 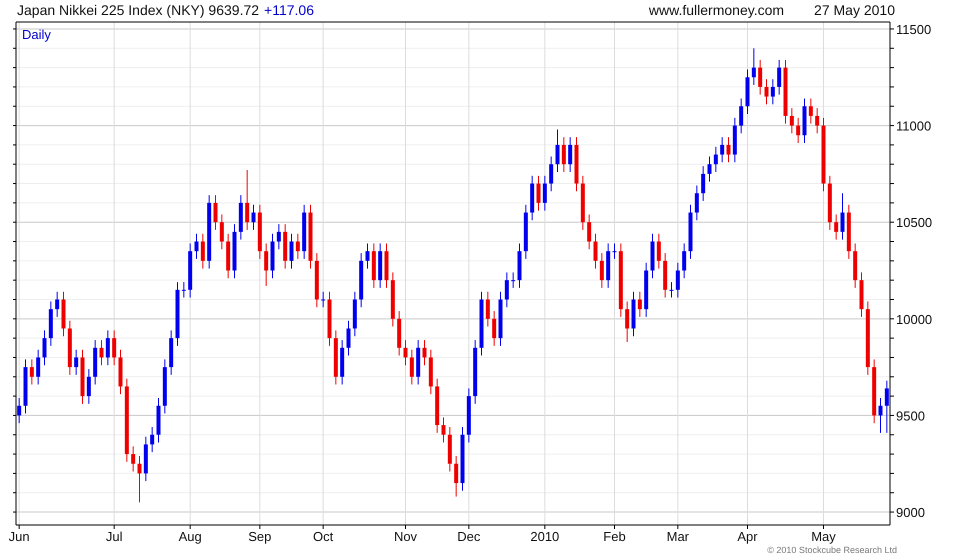 I want to click on axis-label: 9500, so click(x=910, y=416).